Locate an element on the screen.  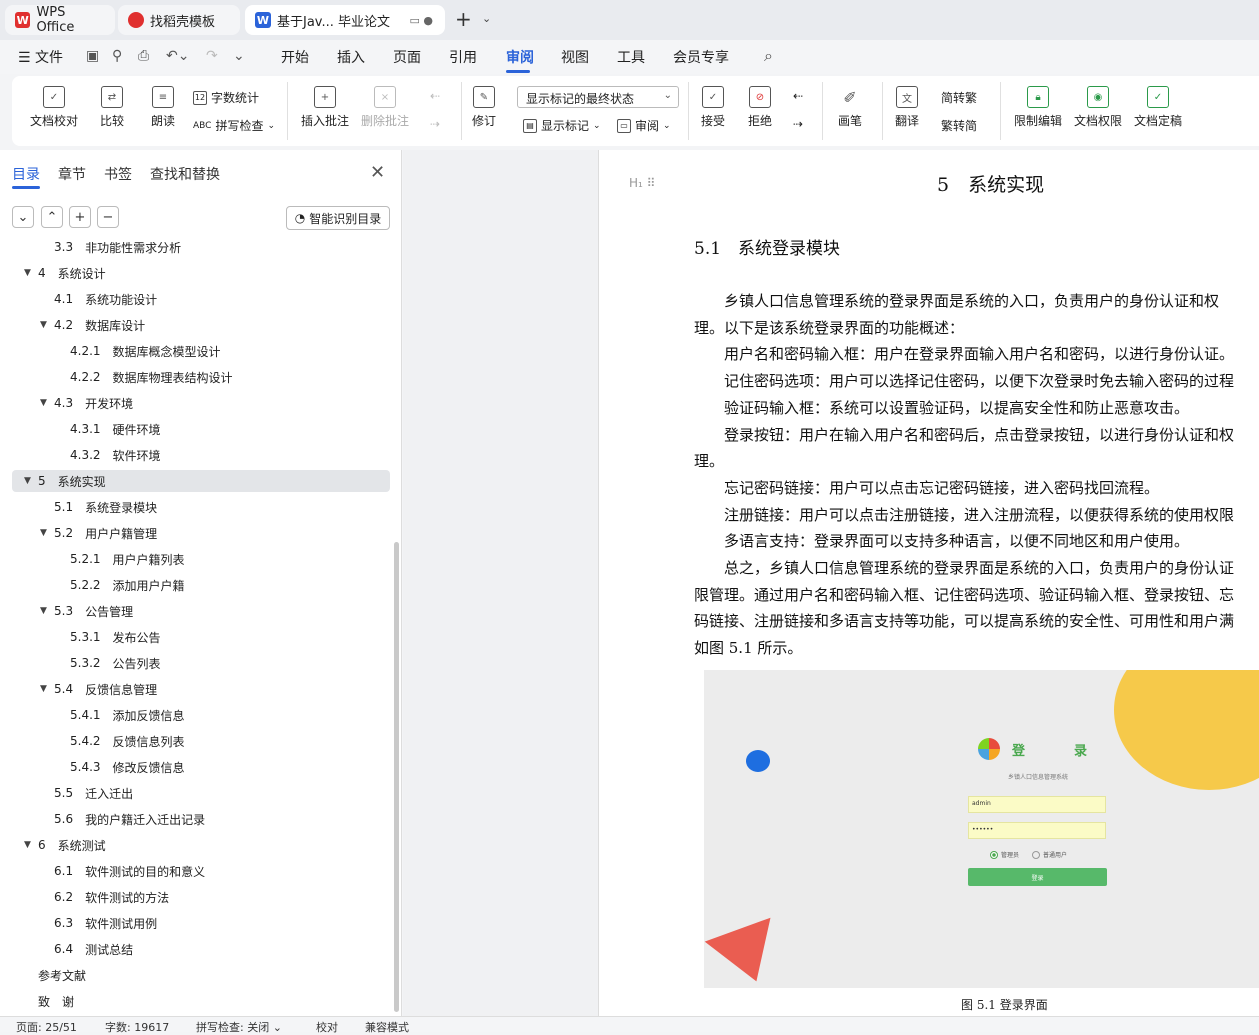
next-change-icon: ⇢ is located at coordinates (798, 124).